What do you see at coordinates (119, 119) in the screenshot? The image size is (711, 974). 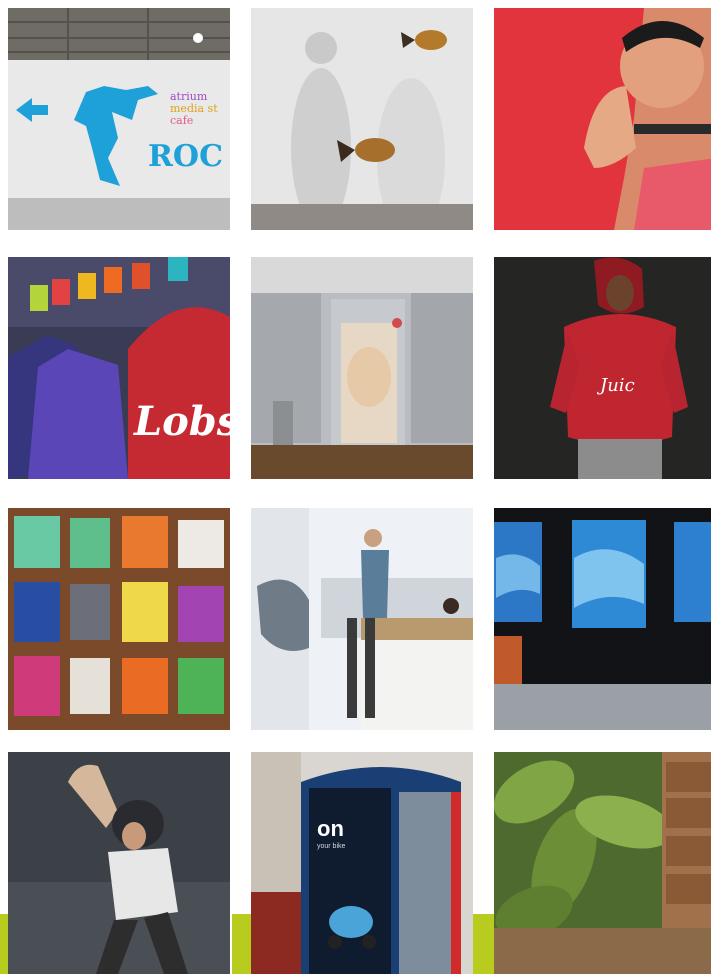 I see `photo-tile-atrium-wall: atrium media st cafe ROC` at bounding box center [119, 119].